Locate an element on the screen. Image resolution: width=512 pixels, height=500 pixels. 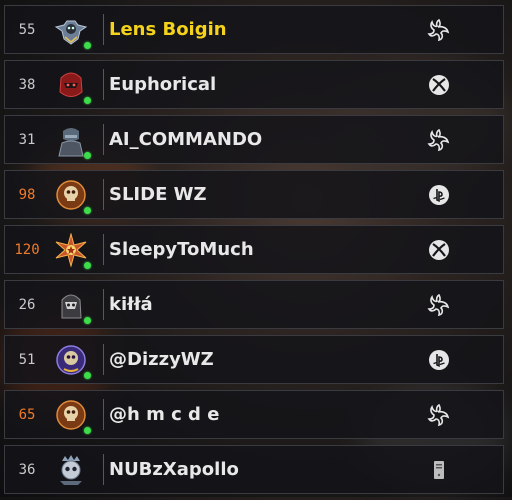
player-level: 65 is located at coordinates (27, 414).